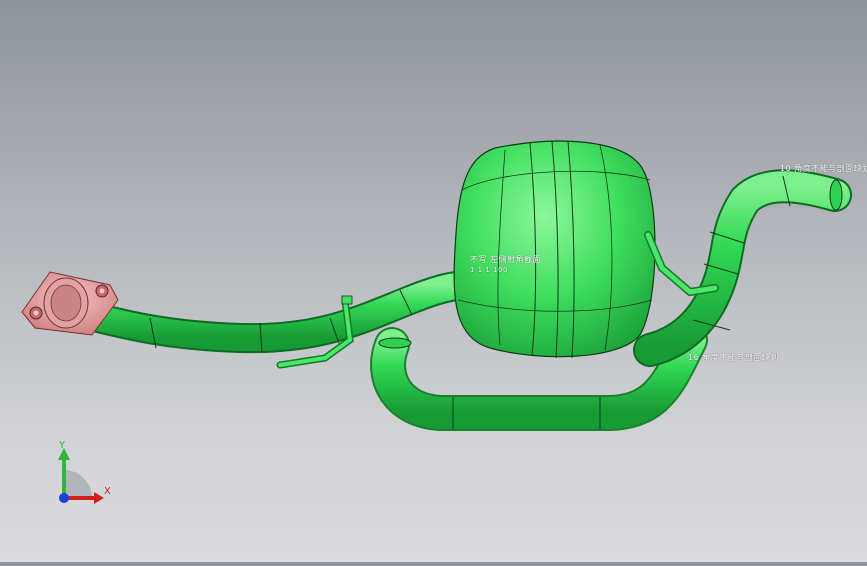 The width and height of the screenshot is (867, 566). I want to click on y-axis-label: Y, so click(62, 445).